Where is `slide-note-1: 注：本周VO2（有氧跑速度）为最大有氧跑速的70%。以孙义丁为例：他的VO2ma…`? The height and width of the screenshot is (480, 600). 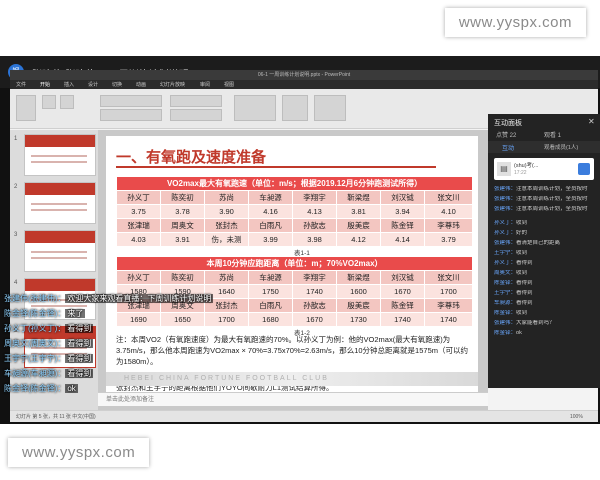
slide-note-1: 注：本周VO2（有氧跑速度）为最大有氧跑速的70%。以孙义丁为例：他的VO2ma… is located at coordinates (292, 350).